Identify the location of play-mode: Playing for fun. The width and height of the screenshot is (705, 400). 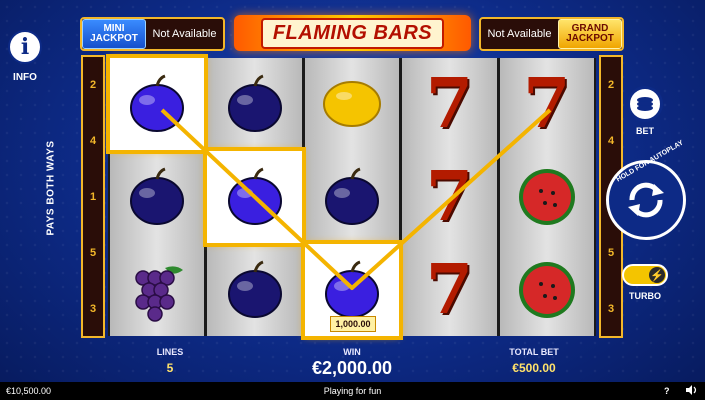
(352, 391).